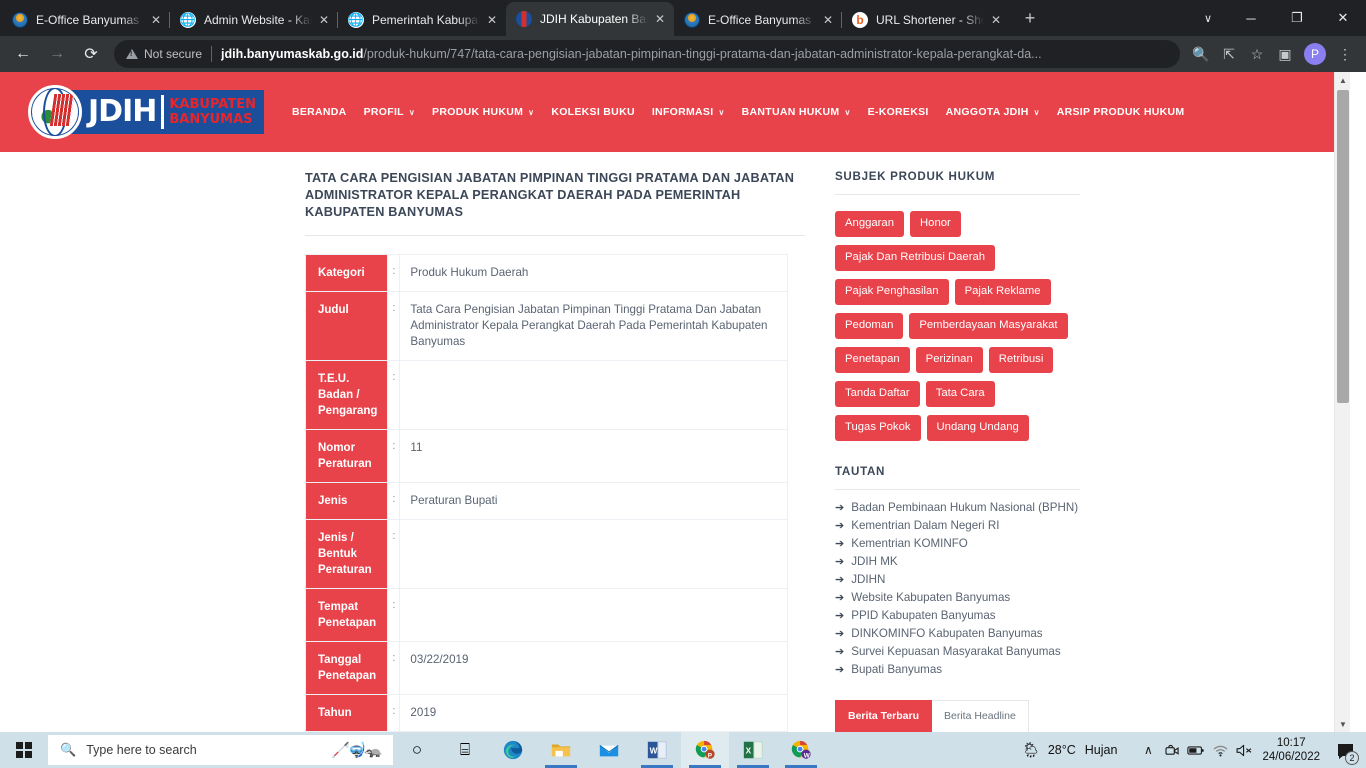  Describe the element at coordinates (220, 750) in the screenshot. I see `search-input: 🔍 Type here to search 🦯🤿🦡` at that location.